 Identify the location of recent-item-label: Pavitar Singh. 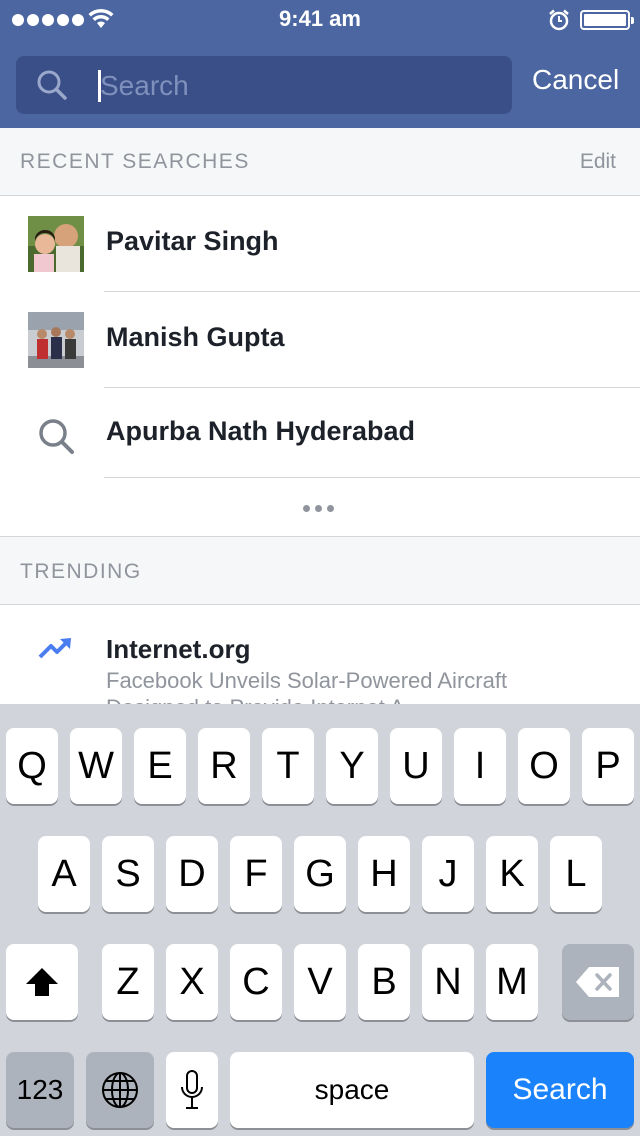
(192, 241).